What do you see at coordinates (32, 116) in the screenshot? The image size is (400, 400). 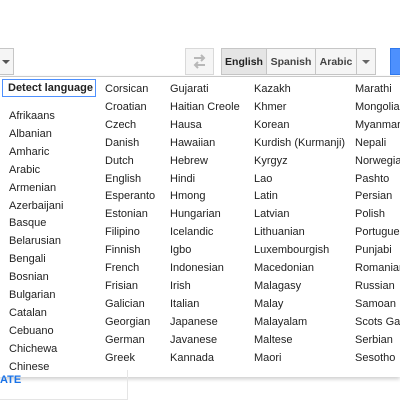 I see `language-option: Afrikaans` at bounding box center [32, 116].